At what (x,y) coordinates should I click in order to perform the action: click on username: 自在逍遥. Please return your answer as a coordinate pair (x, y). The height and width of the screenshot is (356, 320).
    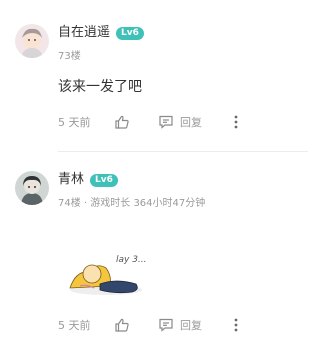
    Looking at the image, I should click on (84, 33).